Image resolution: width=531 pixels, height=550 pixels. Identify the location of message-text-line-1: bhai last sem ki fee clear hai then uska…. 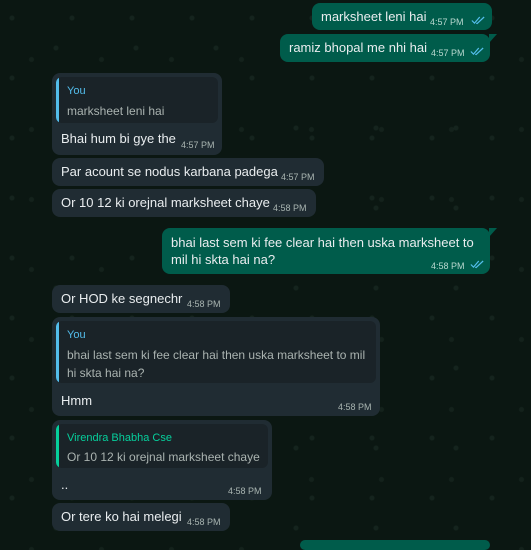
(322, 242).